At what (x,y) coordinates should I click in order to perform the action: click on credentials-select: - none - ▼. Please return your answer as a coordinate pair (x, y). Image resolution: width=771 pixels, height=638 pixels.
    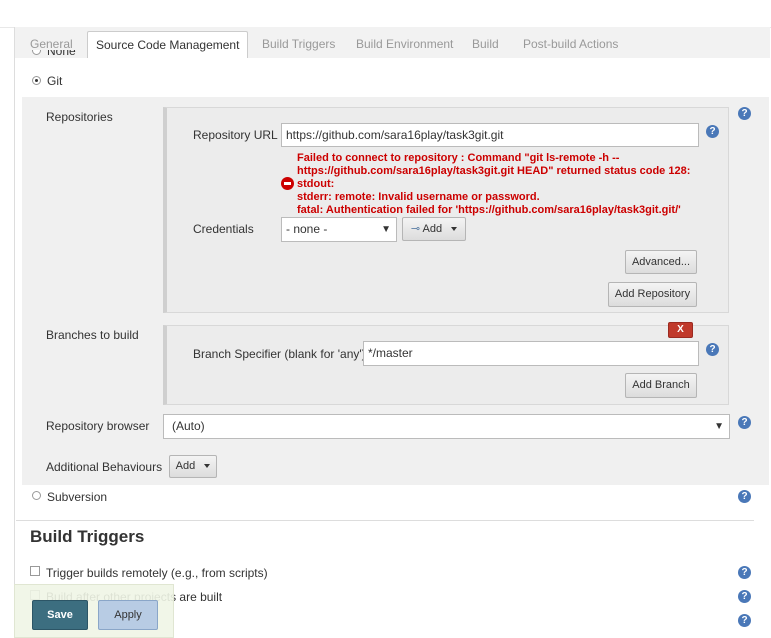
    Looking at the image, I should click on (339, 229).